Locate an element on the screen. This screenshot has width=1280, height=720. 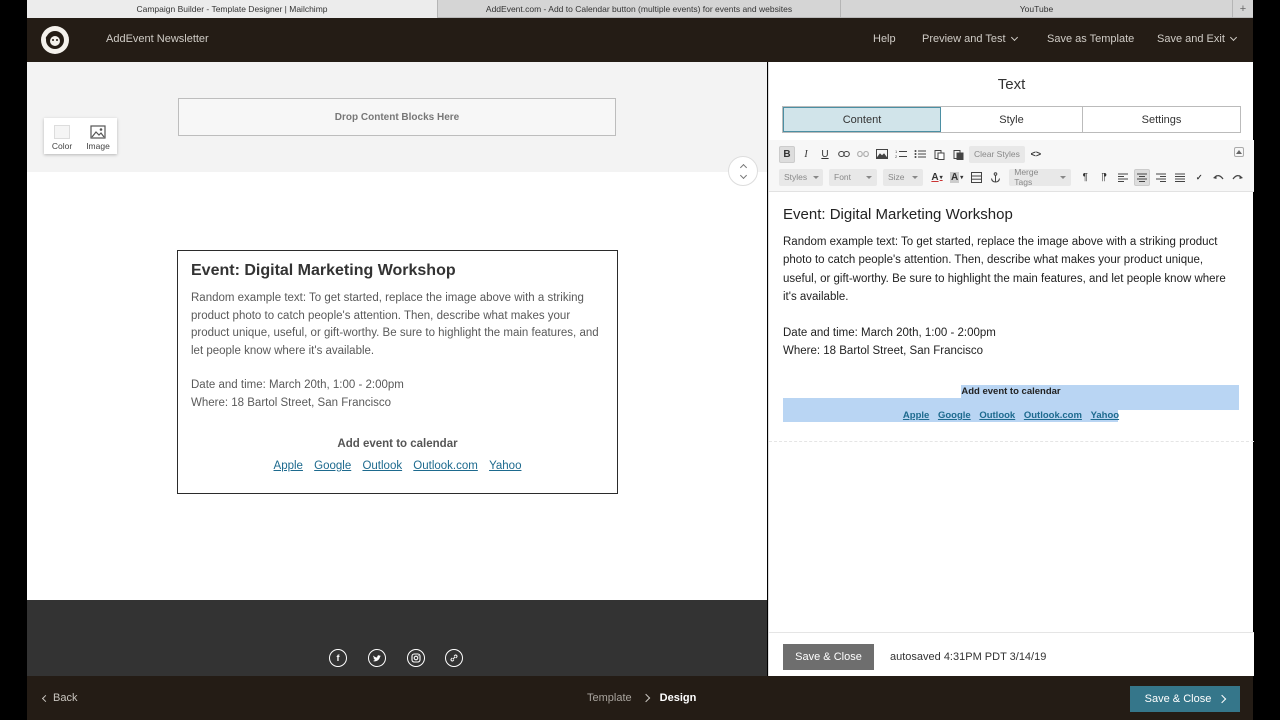
event-location: Where: 18 Bartol Street, San Francisco is located at coordinates (291, 402).